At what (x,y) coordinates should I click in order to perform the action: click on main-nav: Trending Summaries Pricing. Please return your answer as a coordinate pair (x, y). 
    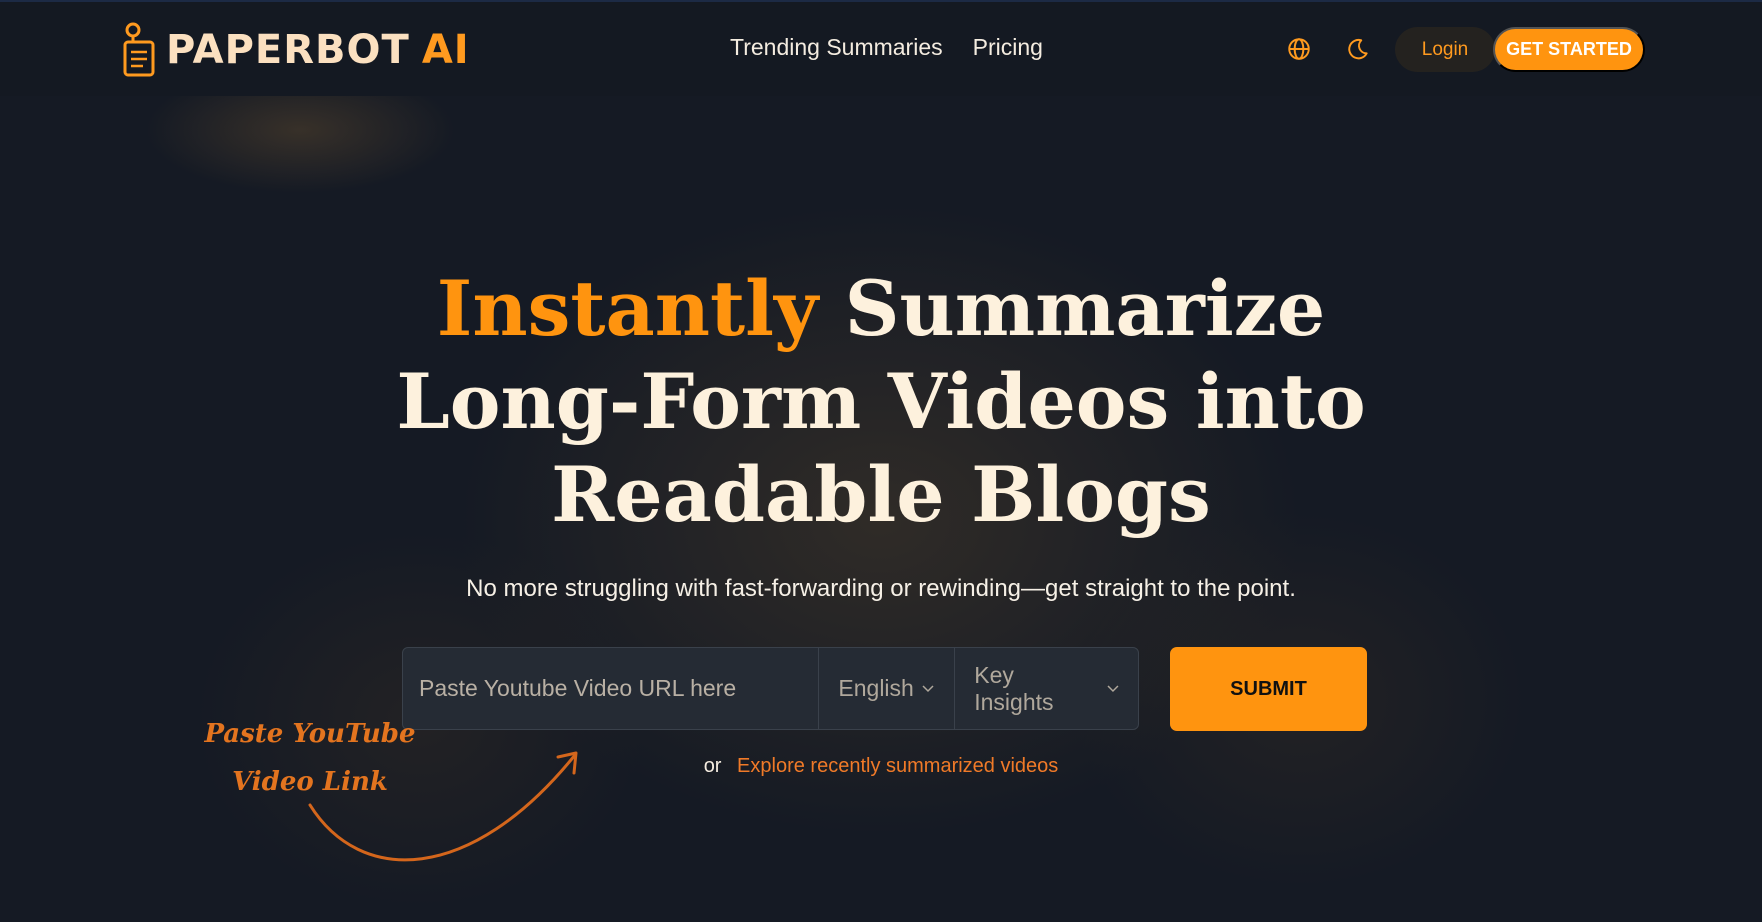
    Looking at the image, I should click on (886, 47).